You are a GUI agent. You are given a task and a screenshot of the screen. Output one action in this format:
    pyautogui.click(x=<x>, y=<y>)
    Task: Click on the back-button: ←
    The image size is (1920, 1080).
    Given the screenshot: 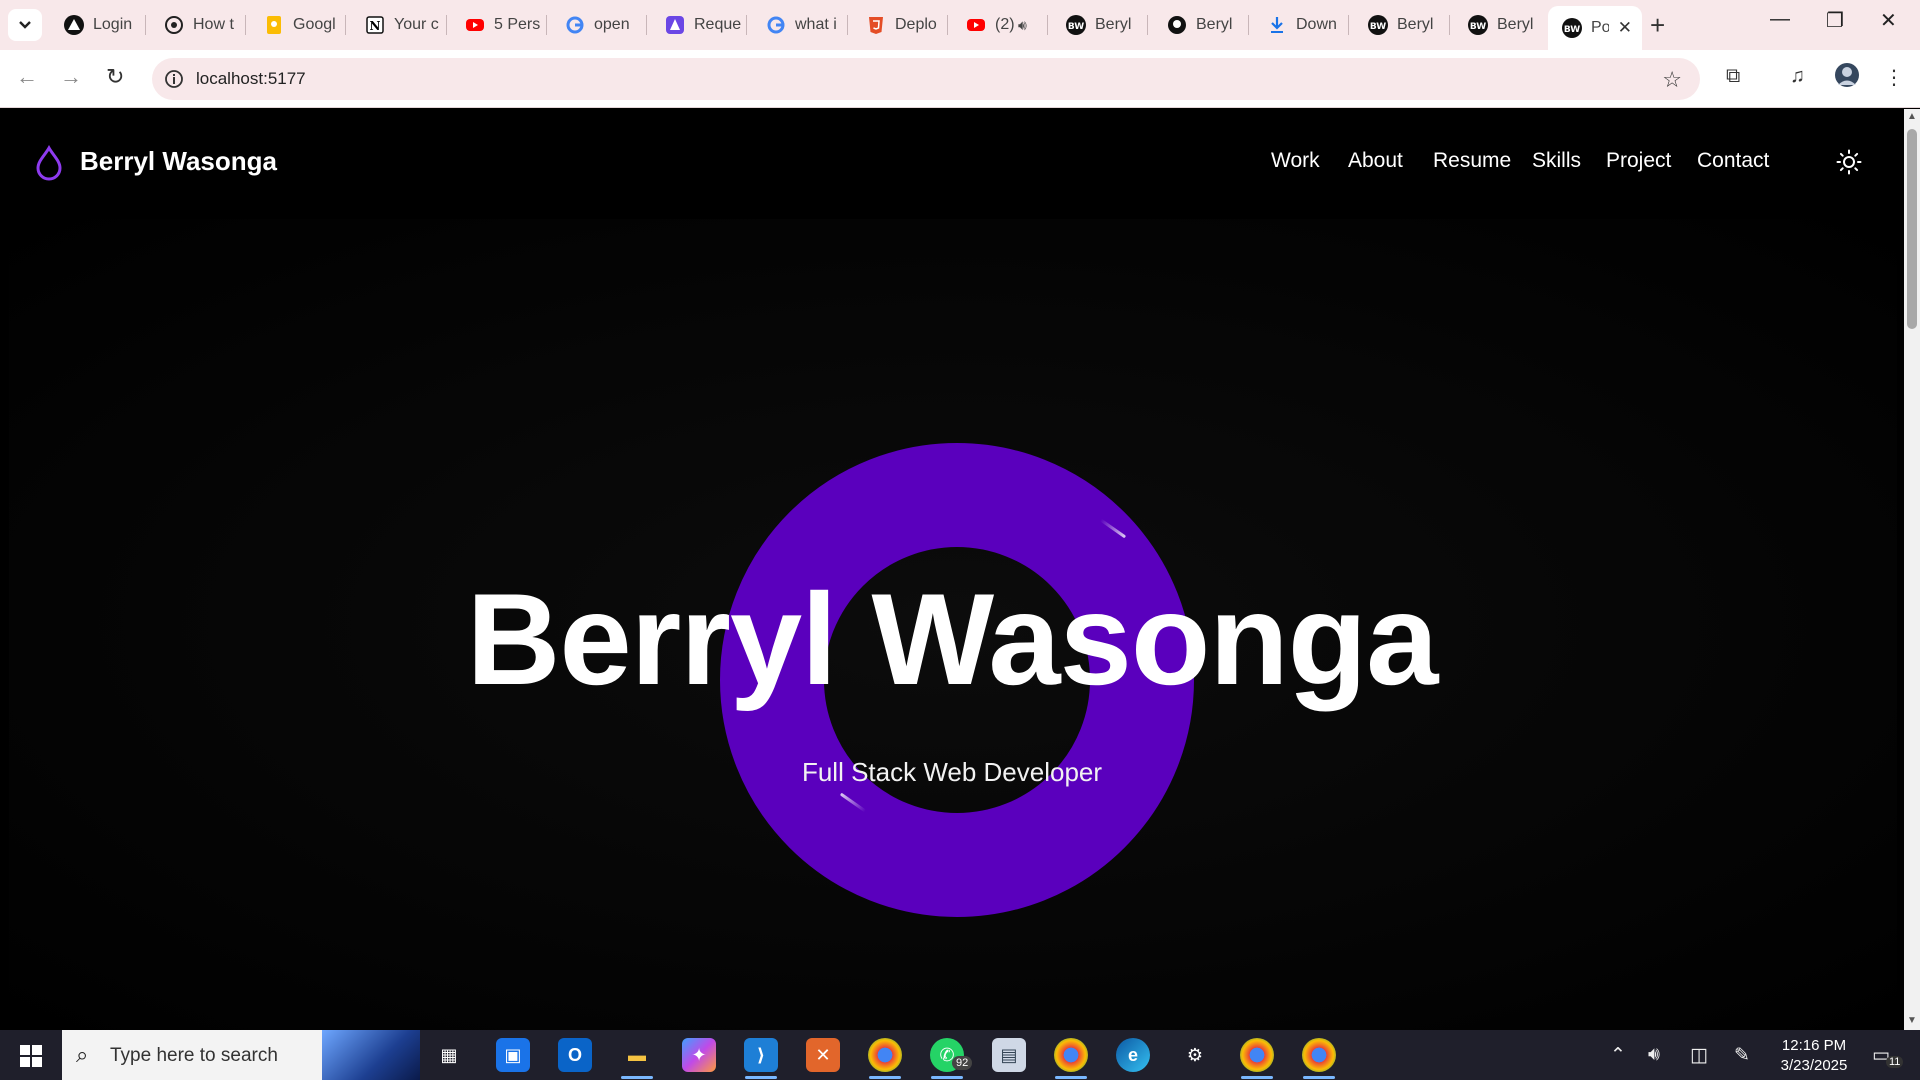 What is the action you would take?
    pyautogui.click(x=27, y=77)
    